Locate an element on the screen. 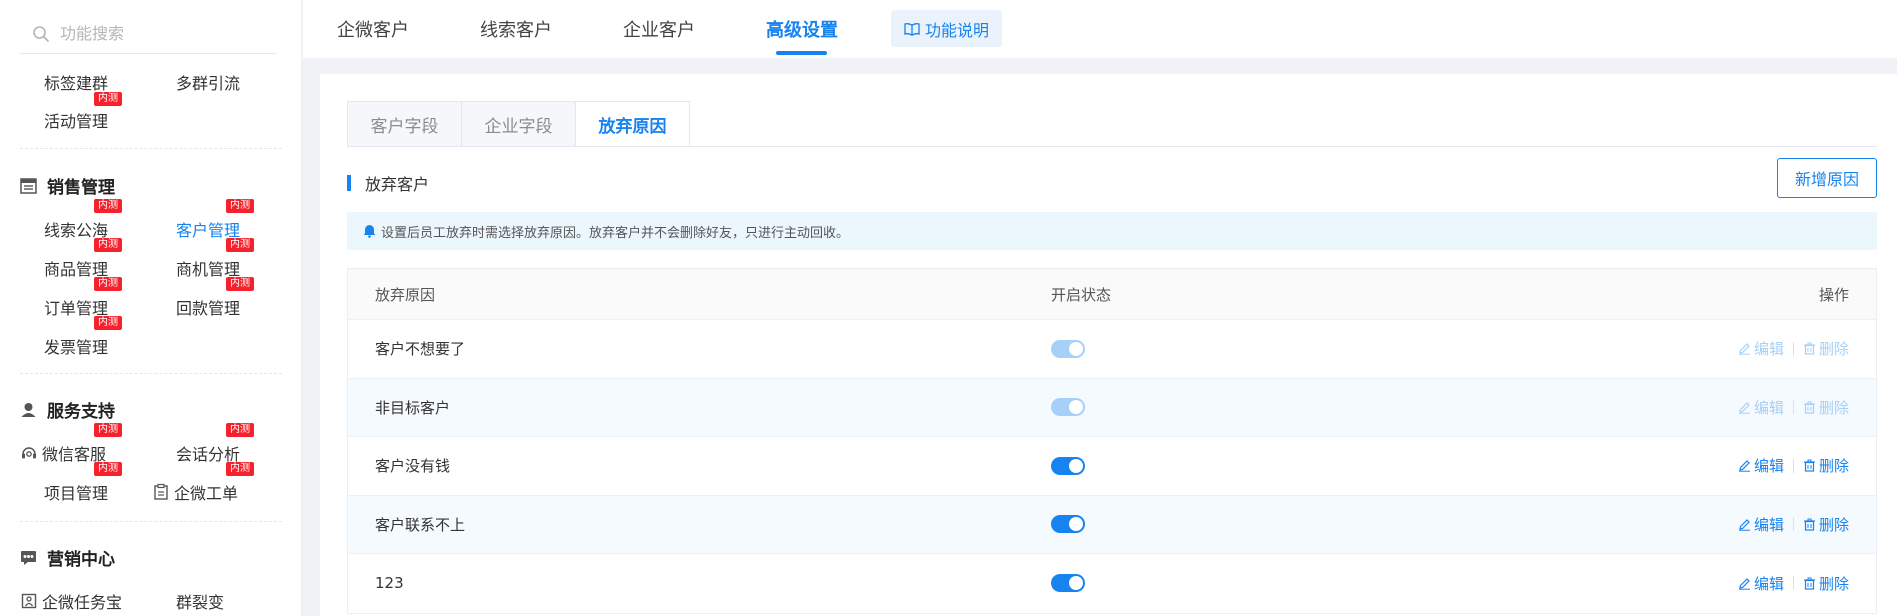 The height and width of the screenshot is (616, 1897). column-header-reason: 放弃原因 is located at coordinates (405, 294).